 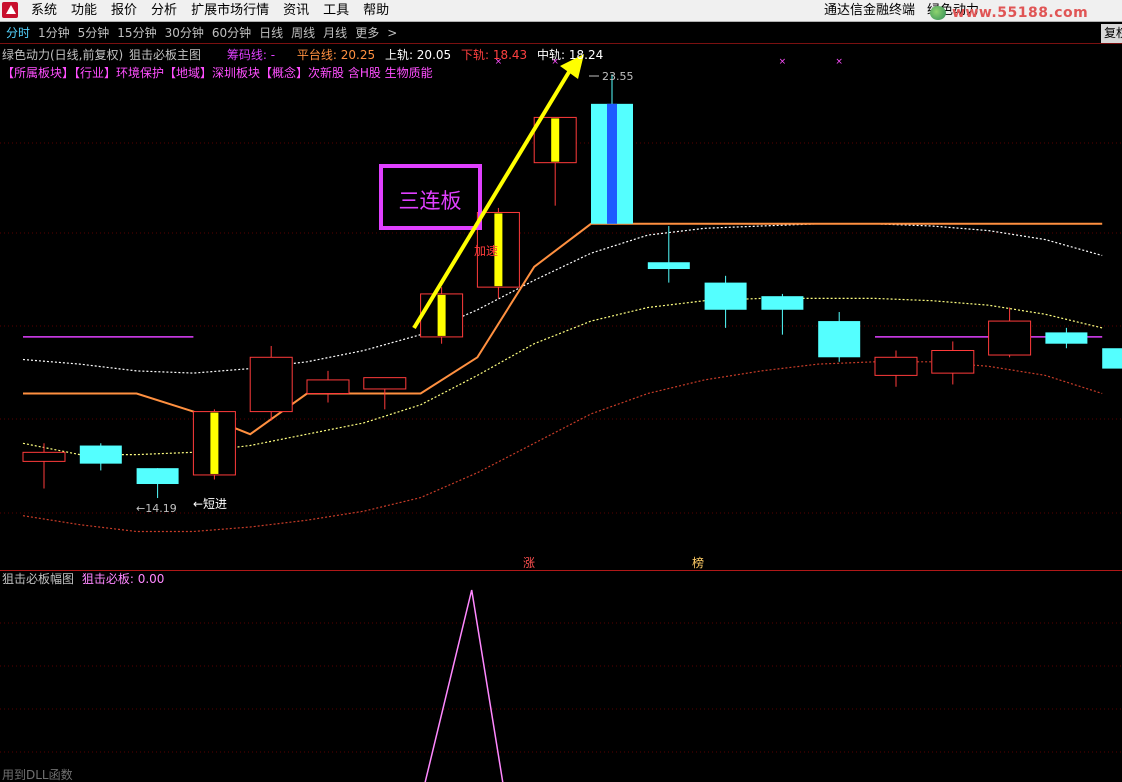 What do you see at coordinates (1111, 33) in the screenshot?
I see `fuquan-button: 复权` at bounding box center [1111, 33].